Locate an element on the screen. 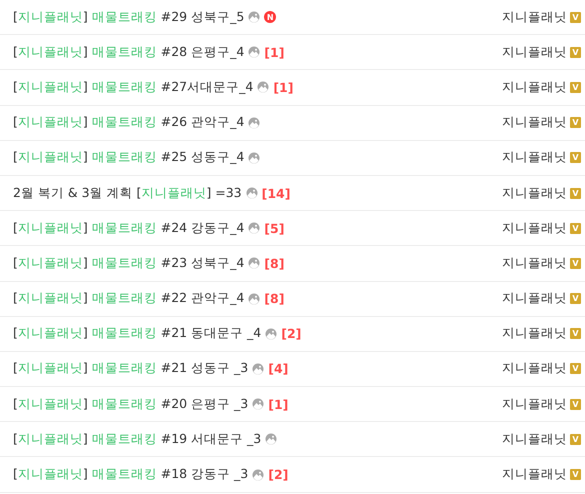 The image size is (585, 494). post-title-link: [지니플래닛] 매물트래킹 #27서대문구_4 is located at coordinates (133, 87).